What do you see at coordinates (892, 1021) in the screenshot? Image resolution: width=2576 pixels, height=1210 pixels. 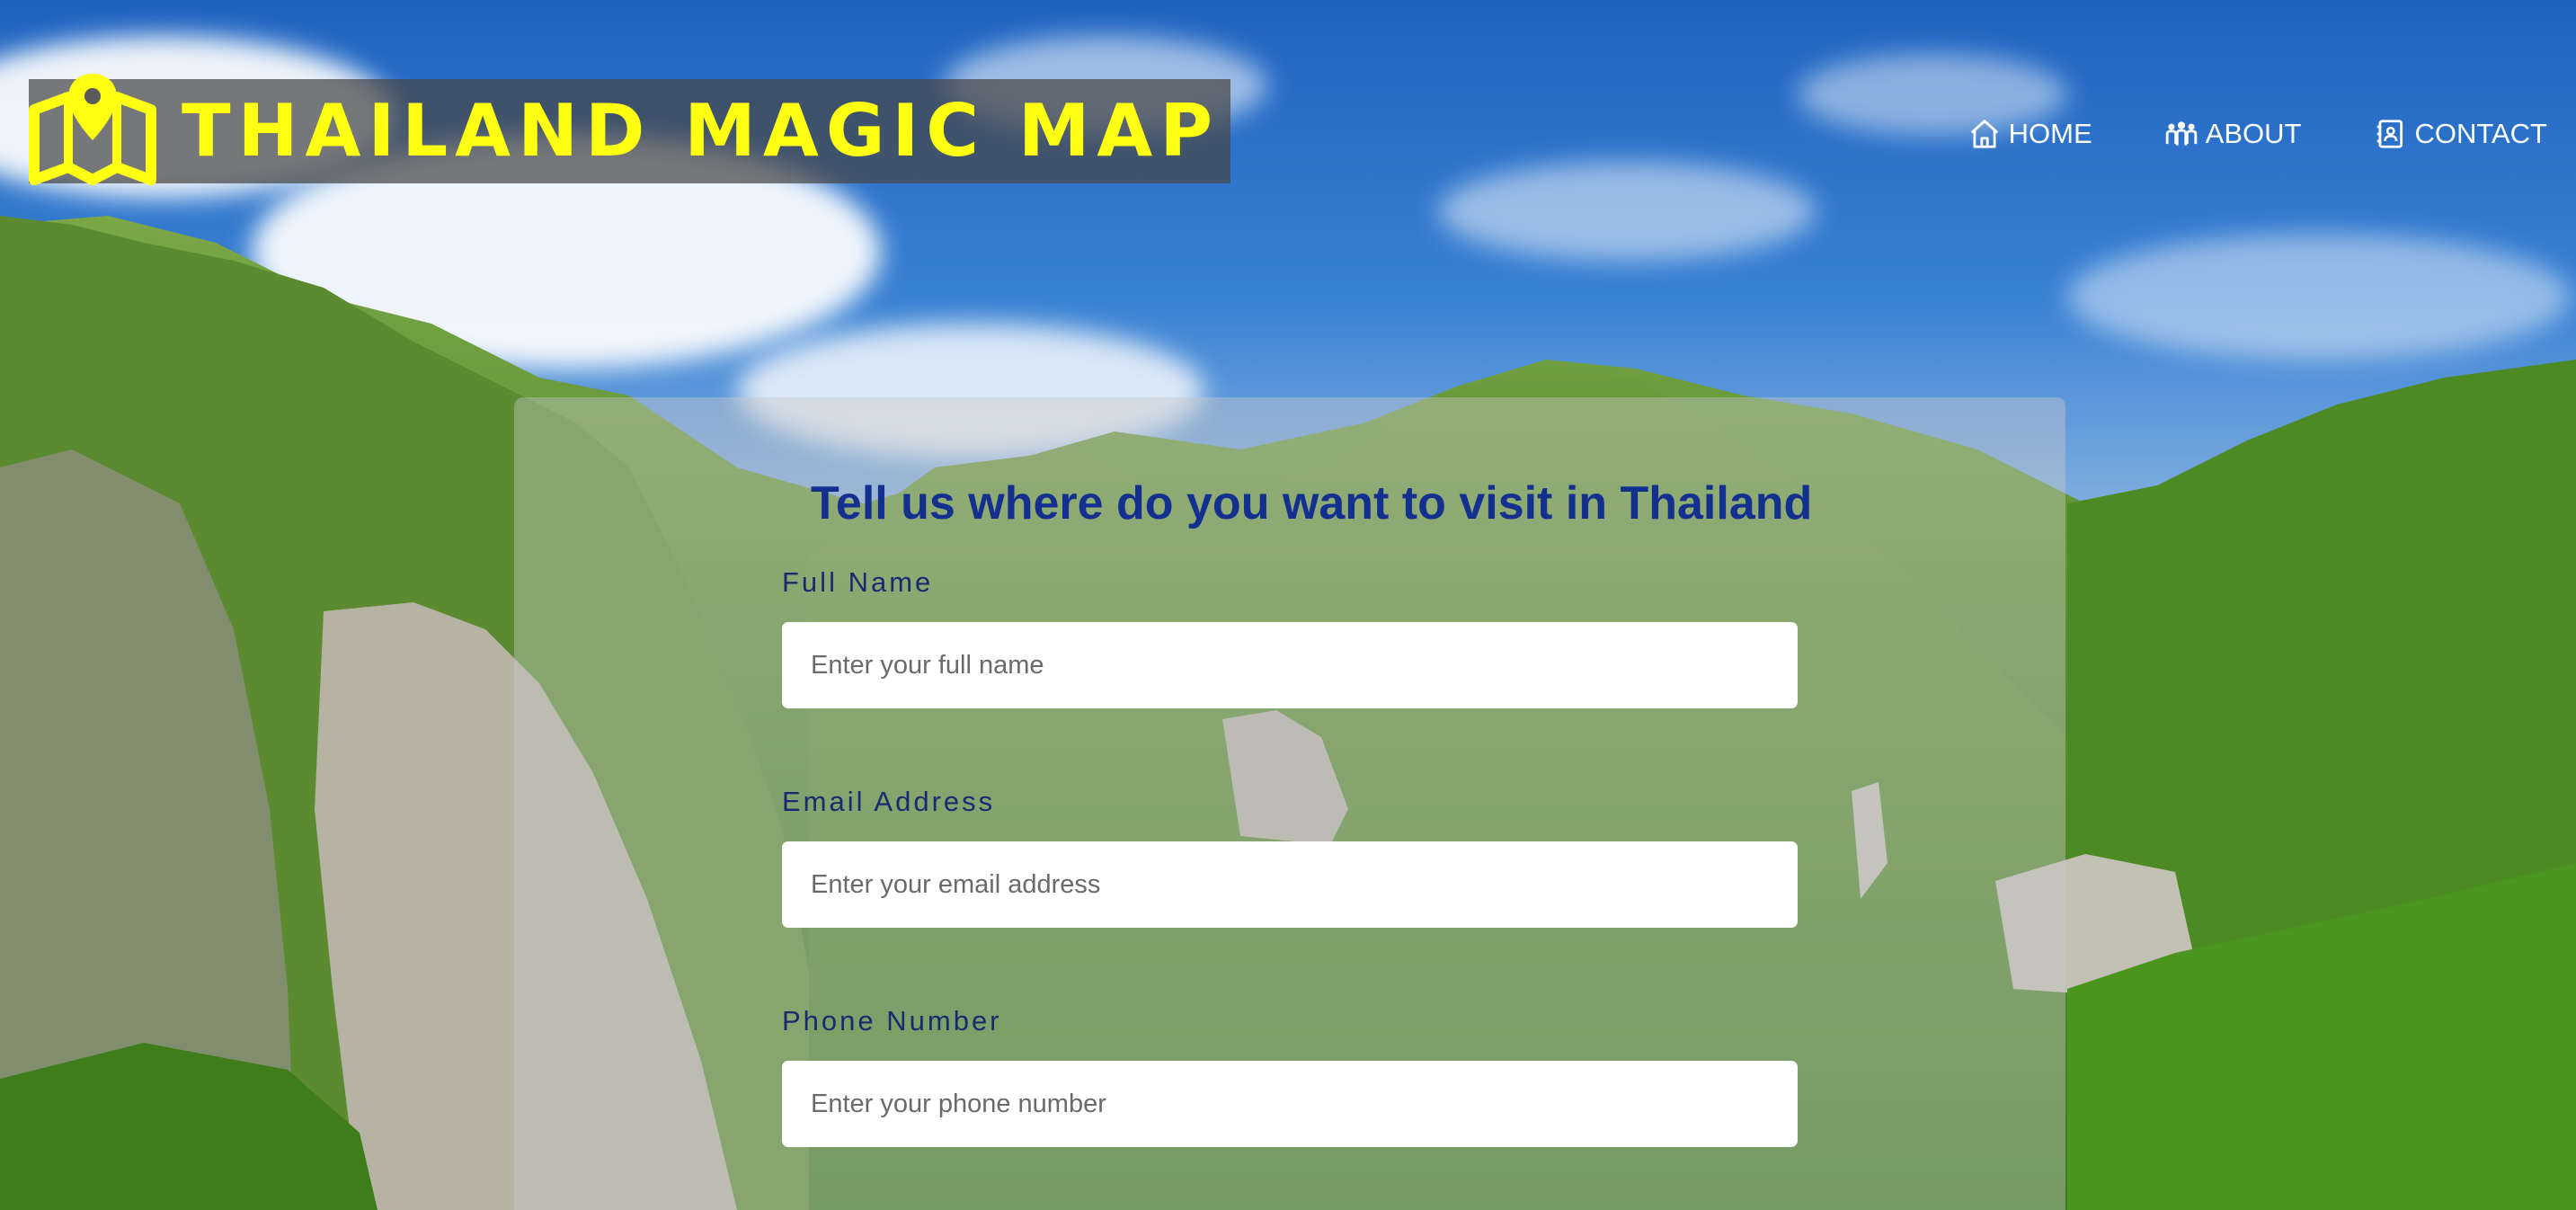 I see `phone-number-label: Phone Number` at bounding box center [892, 1021].